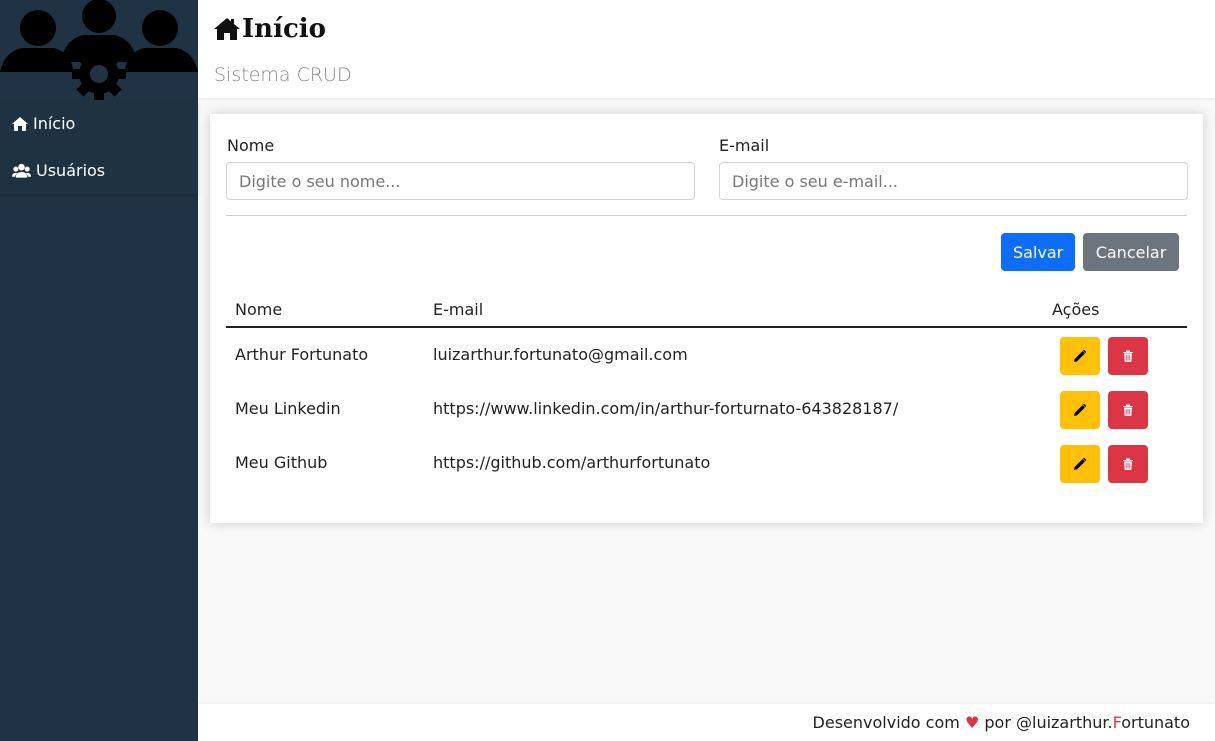 This screenshot has width=1215, height=741. Describe the element at coordinates (572, 462) in the screenshot. I see `row-email: https://github.com/arthurfortunato` at that location.